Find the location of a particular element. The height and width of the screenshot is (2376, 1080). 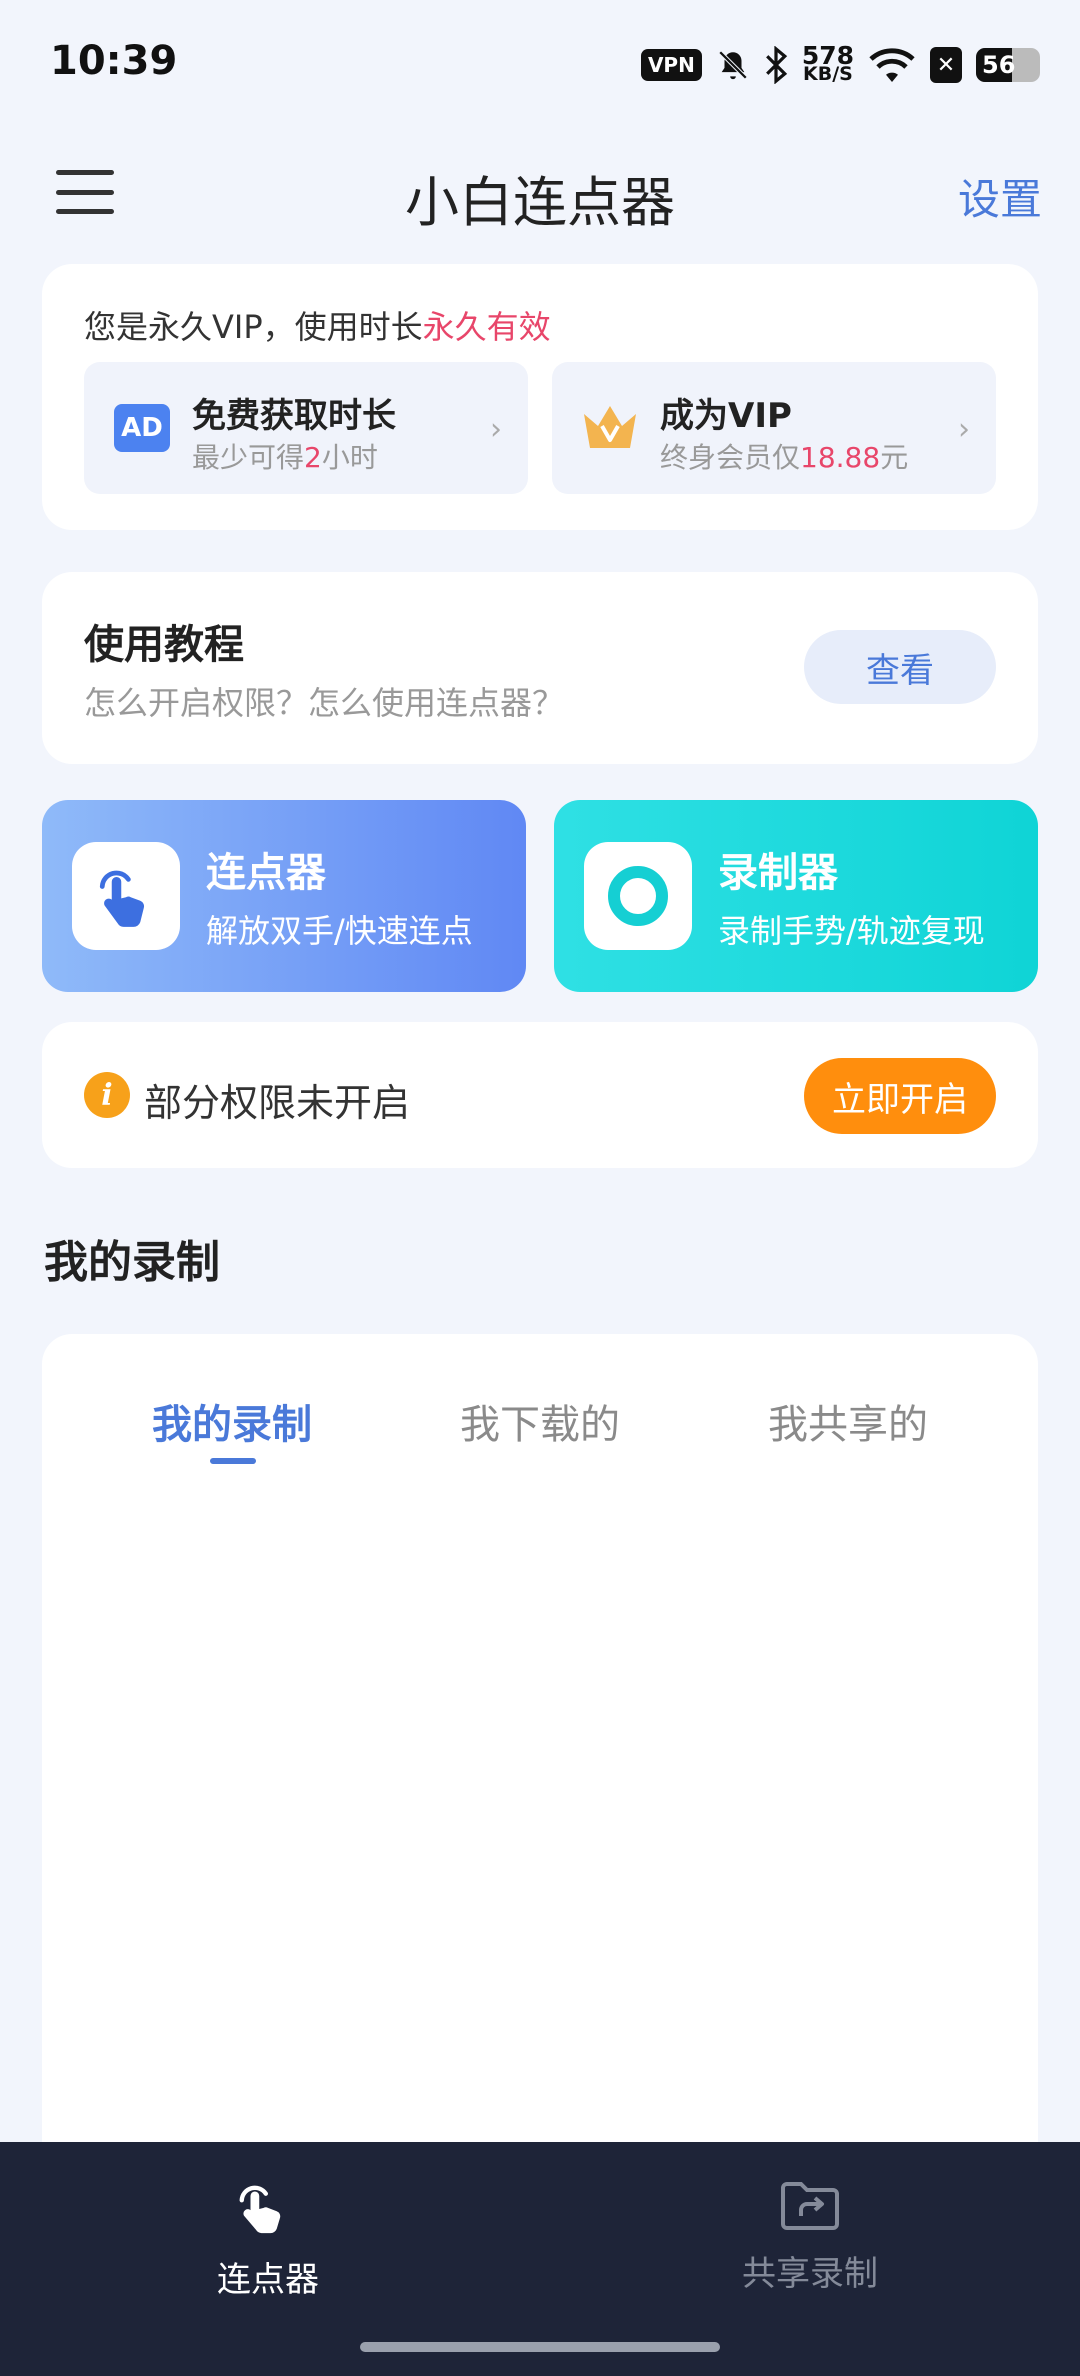

become-vip-subtitle: 终身会员仅18.88元 is located at coordinates (784, 457).